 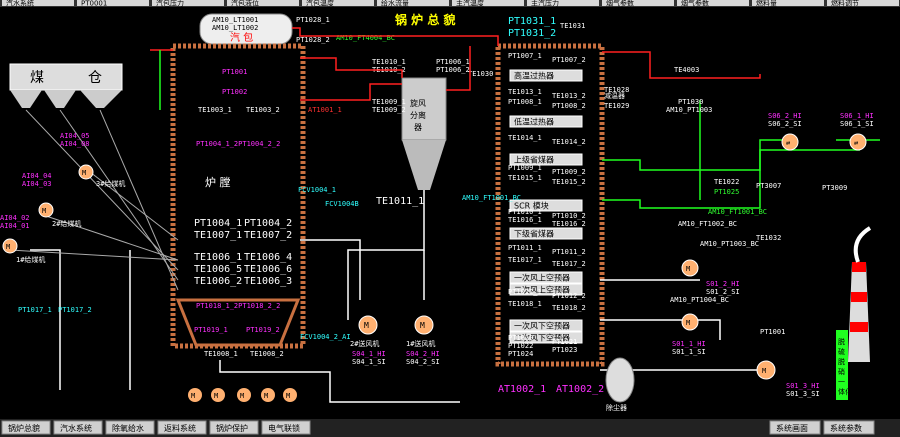 I want to click on flue-tag: PT1011_2, so click(x=569, y=252).